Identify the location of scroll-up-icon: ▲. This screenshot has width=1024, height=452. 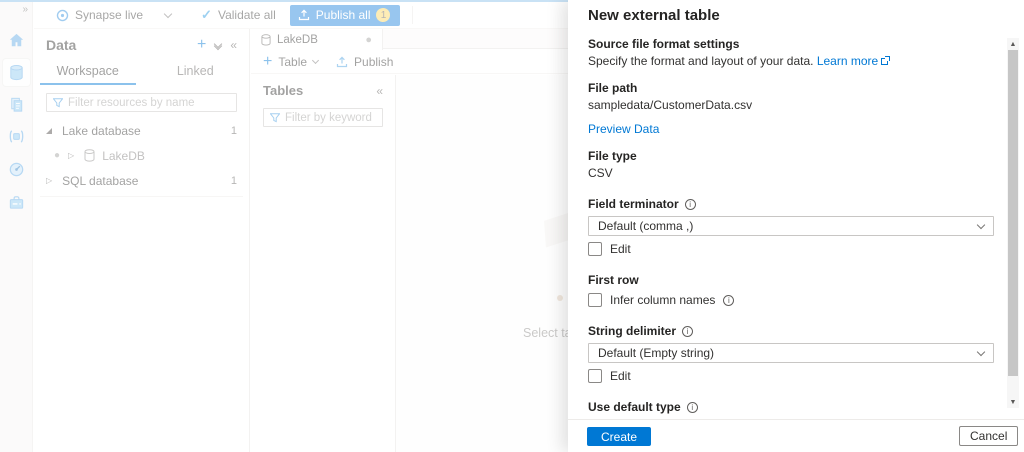
(1013, 44).